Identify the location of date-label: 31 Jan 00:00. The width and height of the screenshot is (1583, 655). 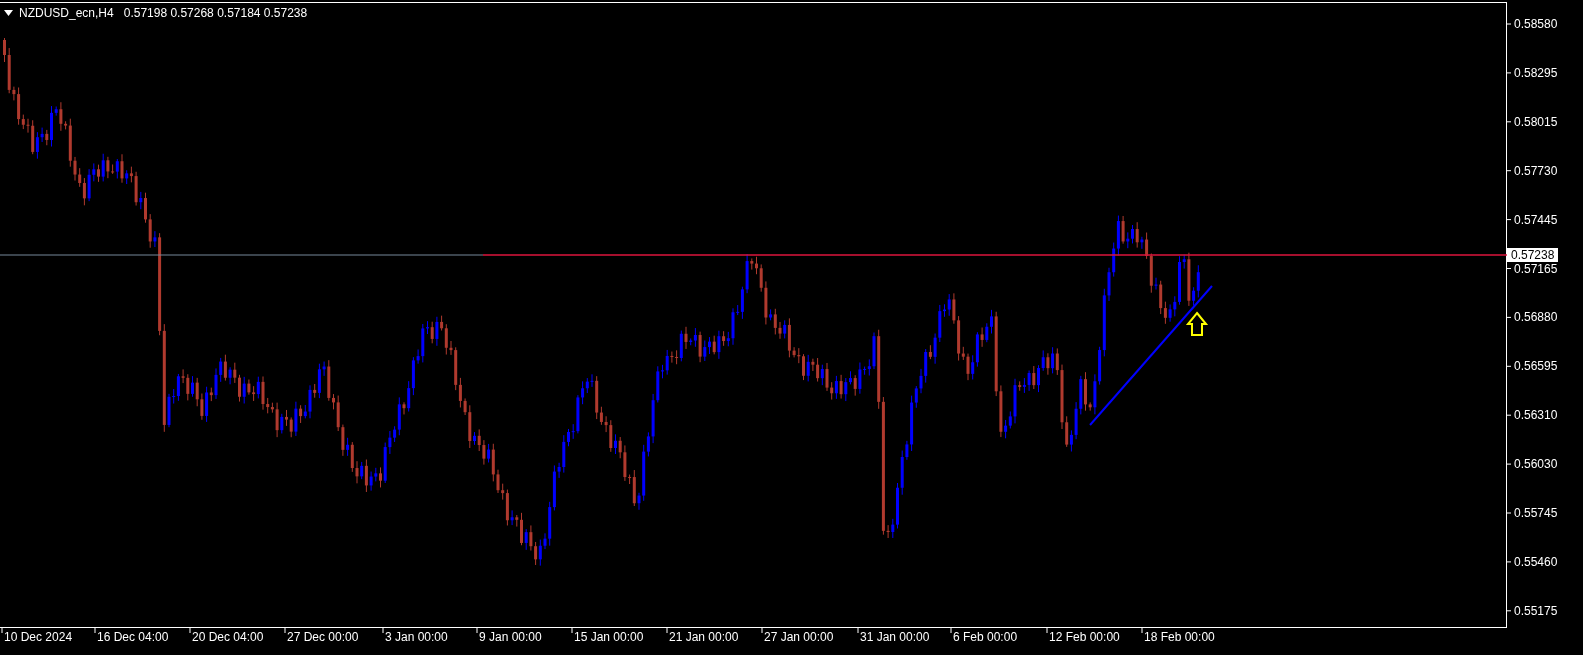
(895, 637).